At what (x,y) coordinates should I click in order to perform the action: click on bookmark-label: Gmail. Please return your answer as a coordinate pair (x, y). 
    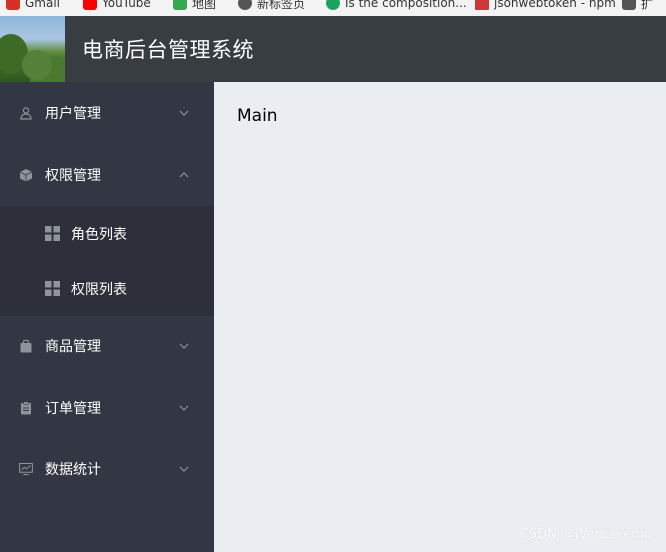
    Looking at the image, I should click on (43, 5).